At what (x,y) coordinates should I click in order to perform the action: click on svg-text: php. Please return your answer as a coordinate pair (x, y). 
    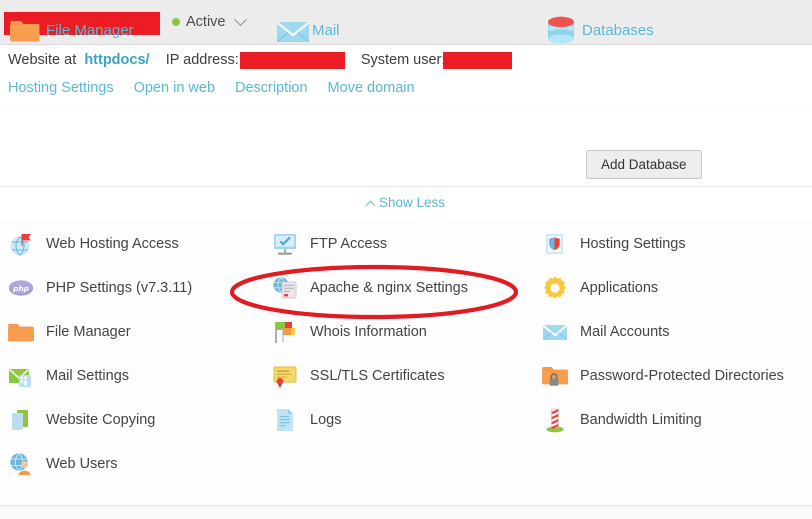
    Looking at the image, I should click on (20, 288).